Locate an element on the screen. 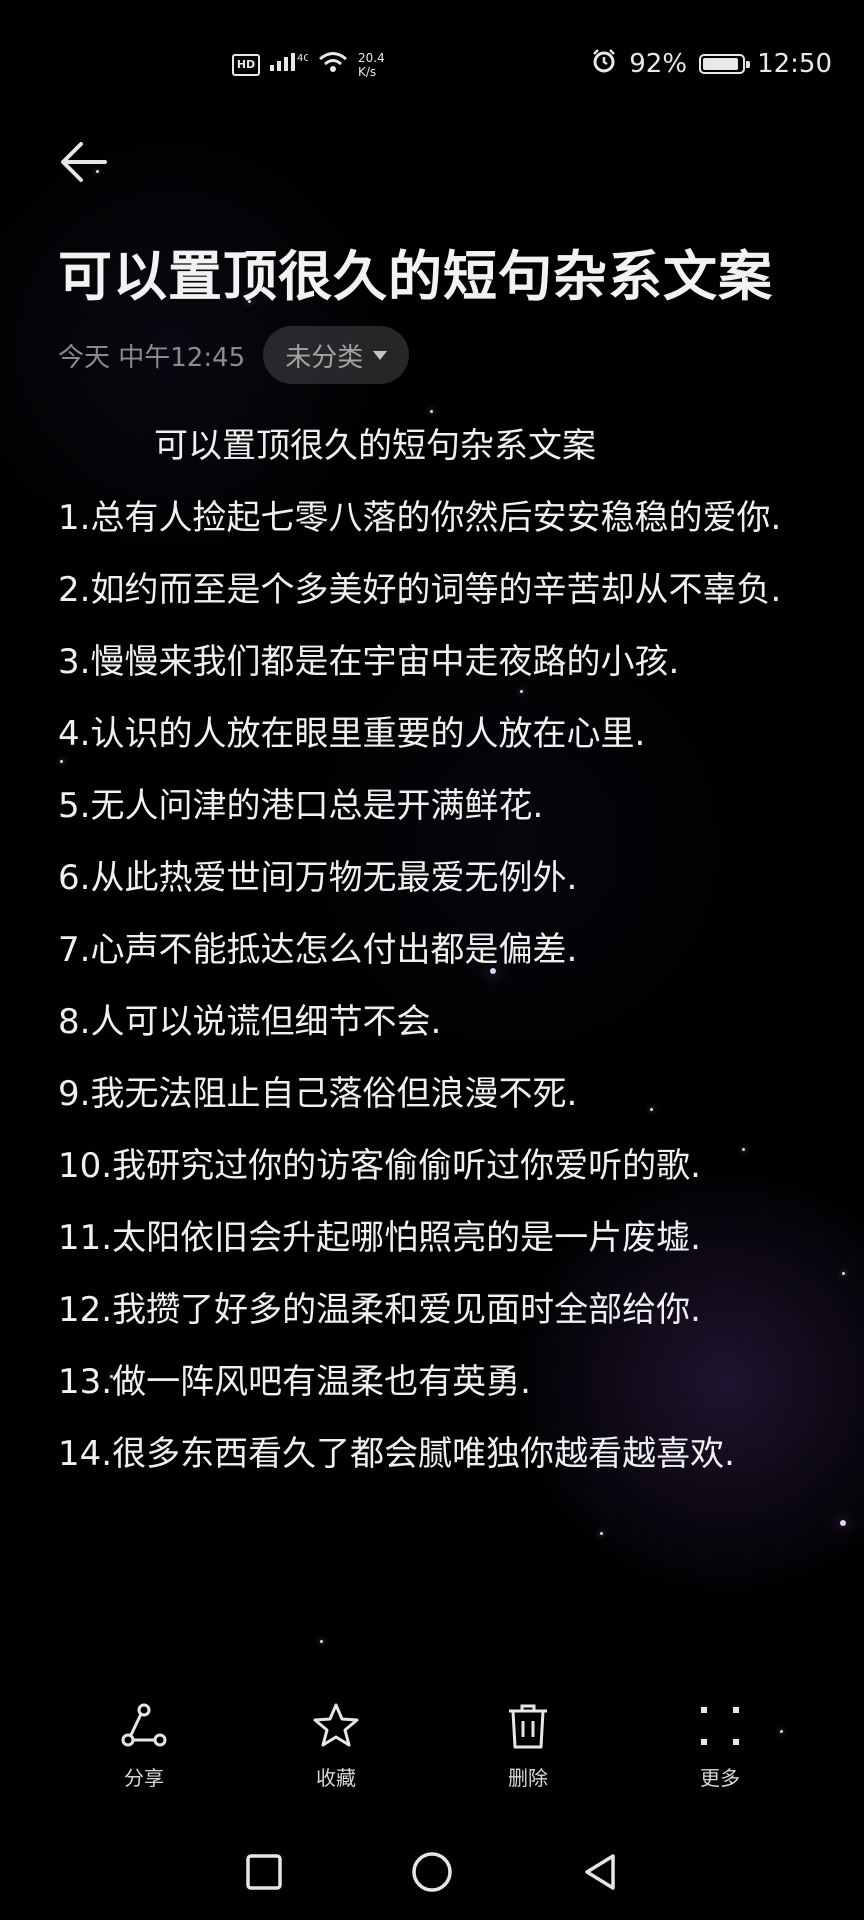 The image size is (864, 1920). network-speed-value: 20.4 is located at coordinates (371, 57).